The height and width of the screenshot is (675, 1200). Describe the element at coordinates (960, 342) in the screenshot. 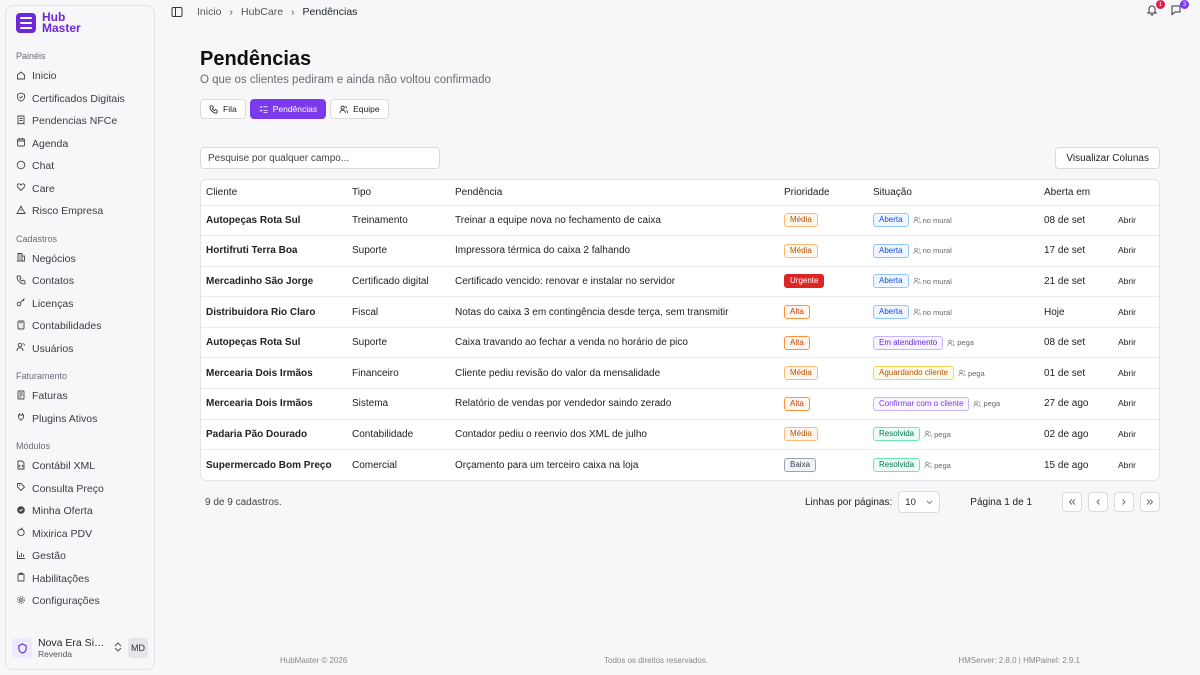

I see `assignee: pega` at that location.